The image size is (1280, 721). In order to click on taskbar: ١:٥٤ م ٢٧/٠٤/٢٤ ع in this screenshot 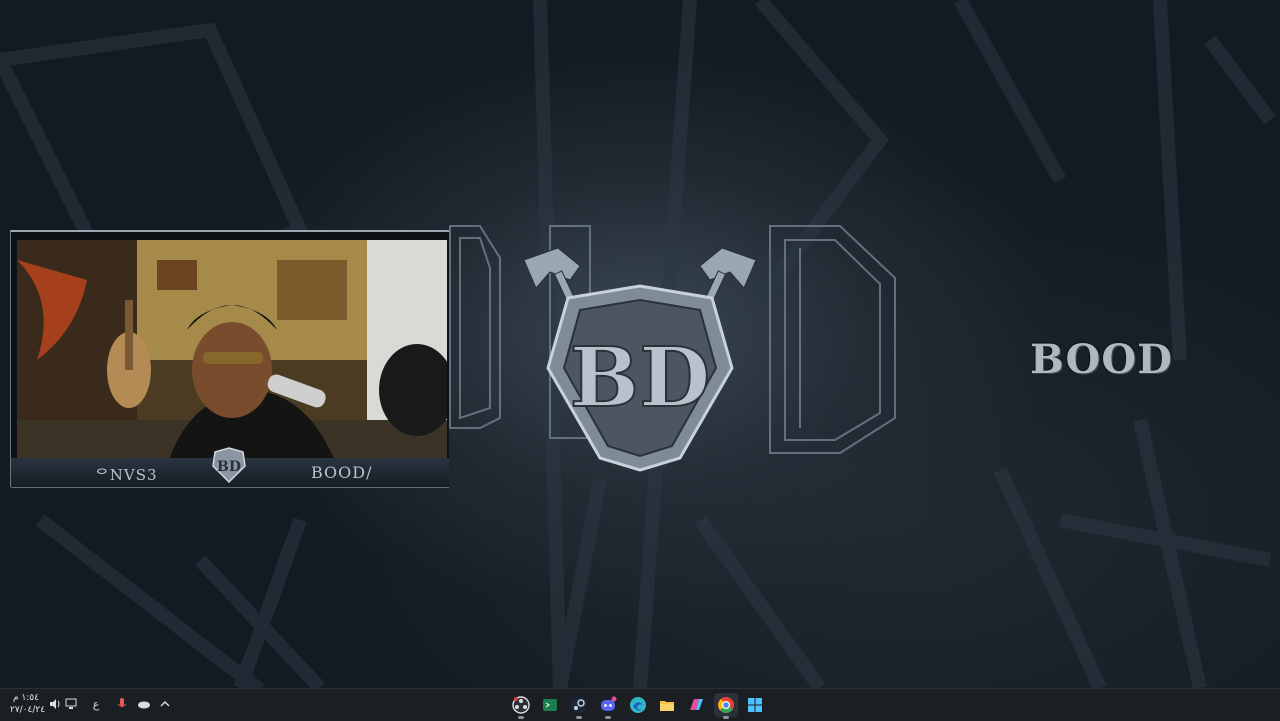, I will do `click(640, 704)`.